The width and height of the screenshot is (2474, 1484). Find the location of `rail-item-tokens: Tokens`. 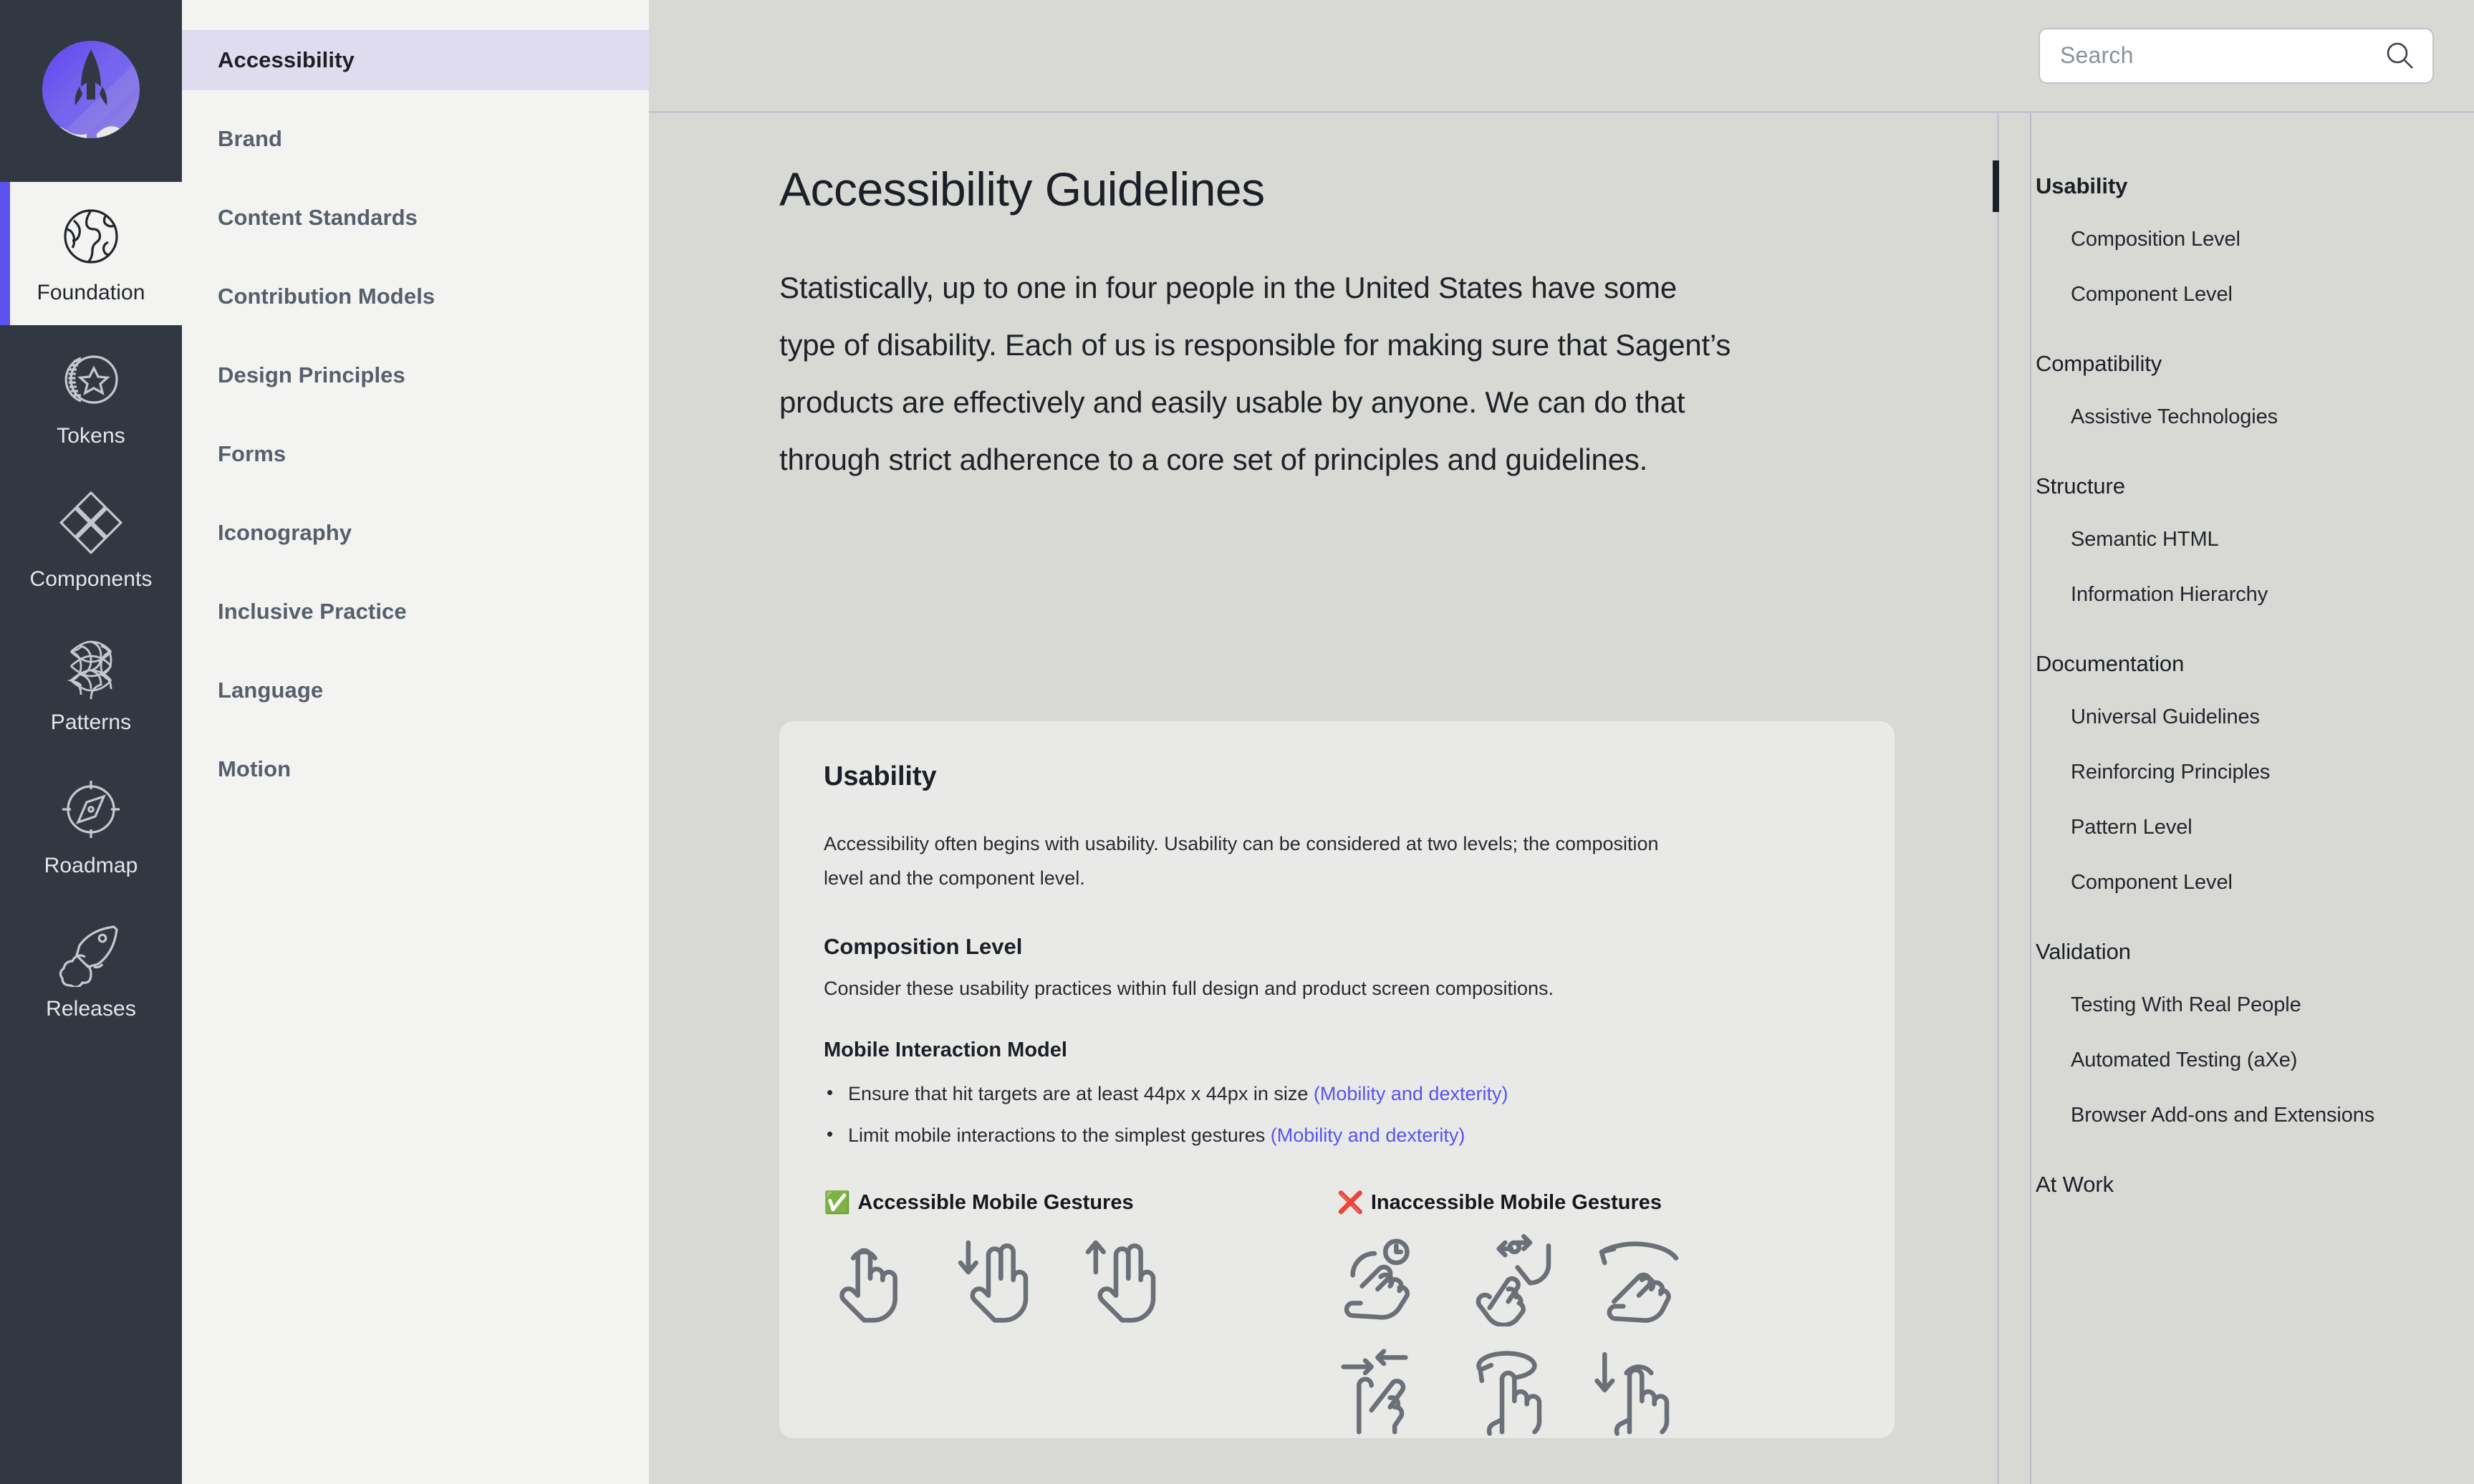

rail-item-tokens: Tokens is located at coordinates (91, 396).